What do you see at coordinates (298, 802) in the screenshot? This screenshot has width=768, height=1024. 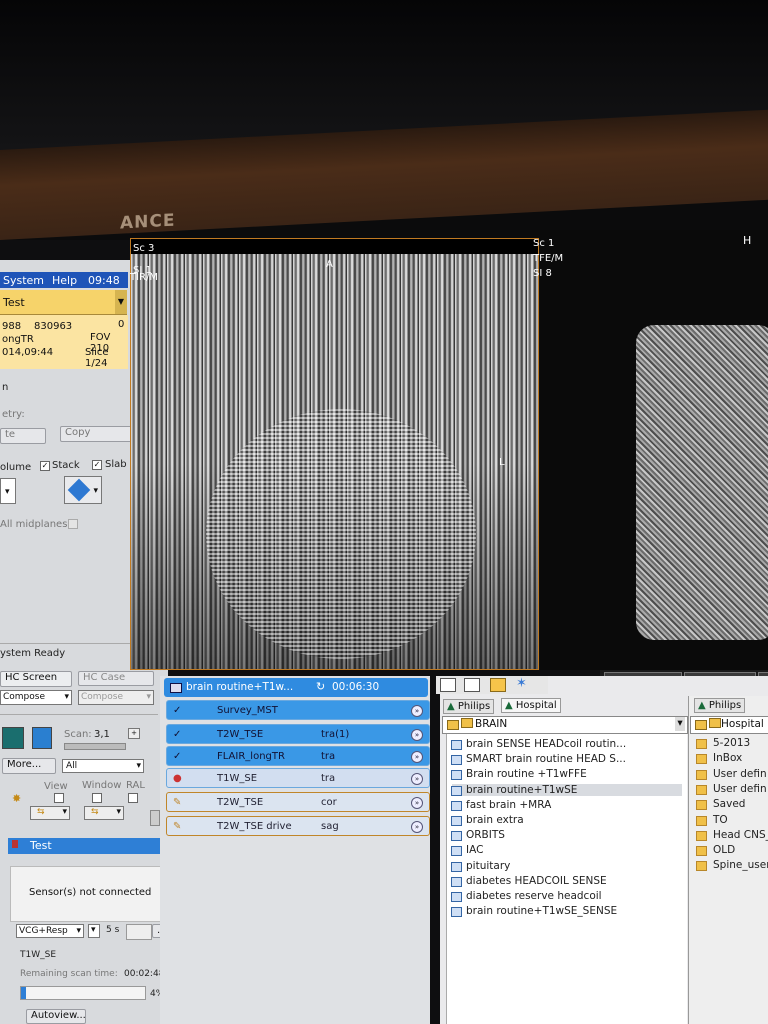 I see `queue-item: ✎ T2W_TSE cor »` at bounding box center [298, 802].